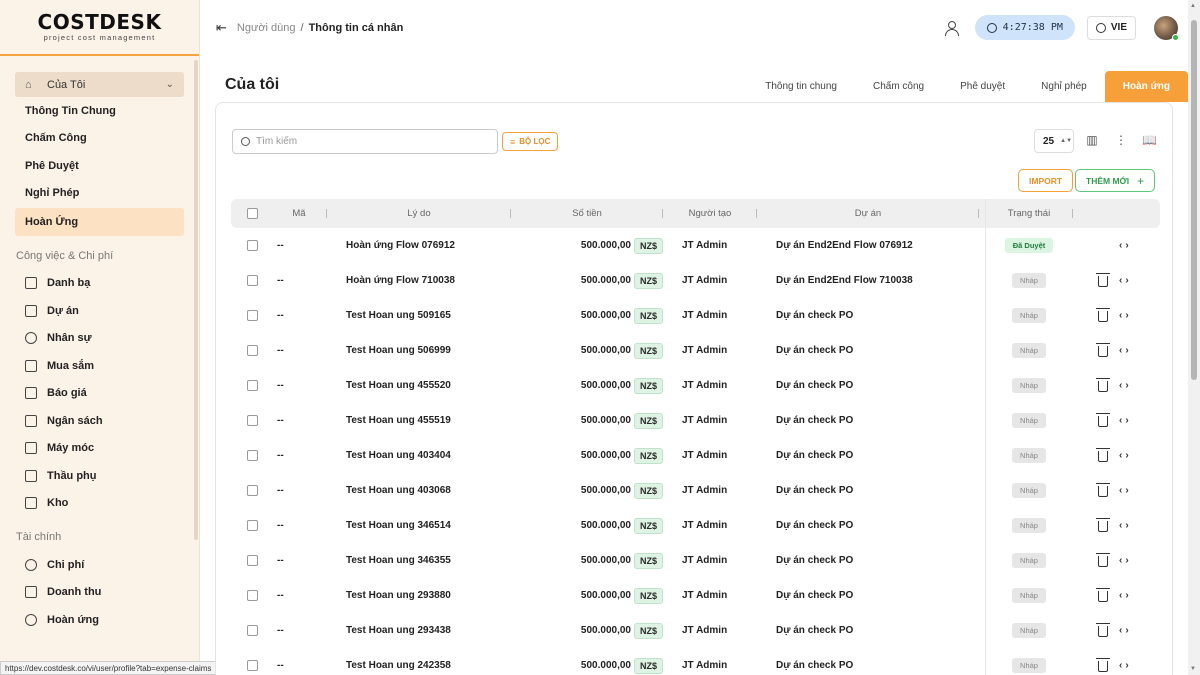 This screenshot has width=1200, height=675. What do you see at coordinates (99, 476) in the screenshot?
I see `sidebar-item: Thầu phụ` at bounding box center [99, 476].